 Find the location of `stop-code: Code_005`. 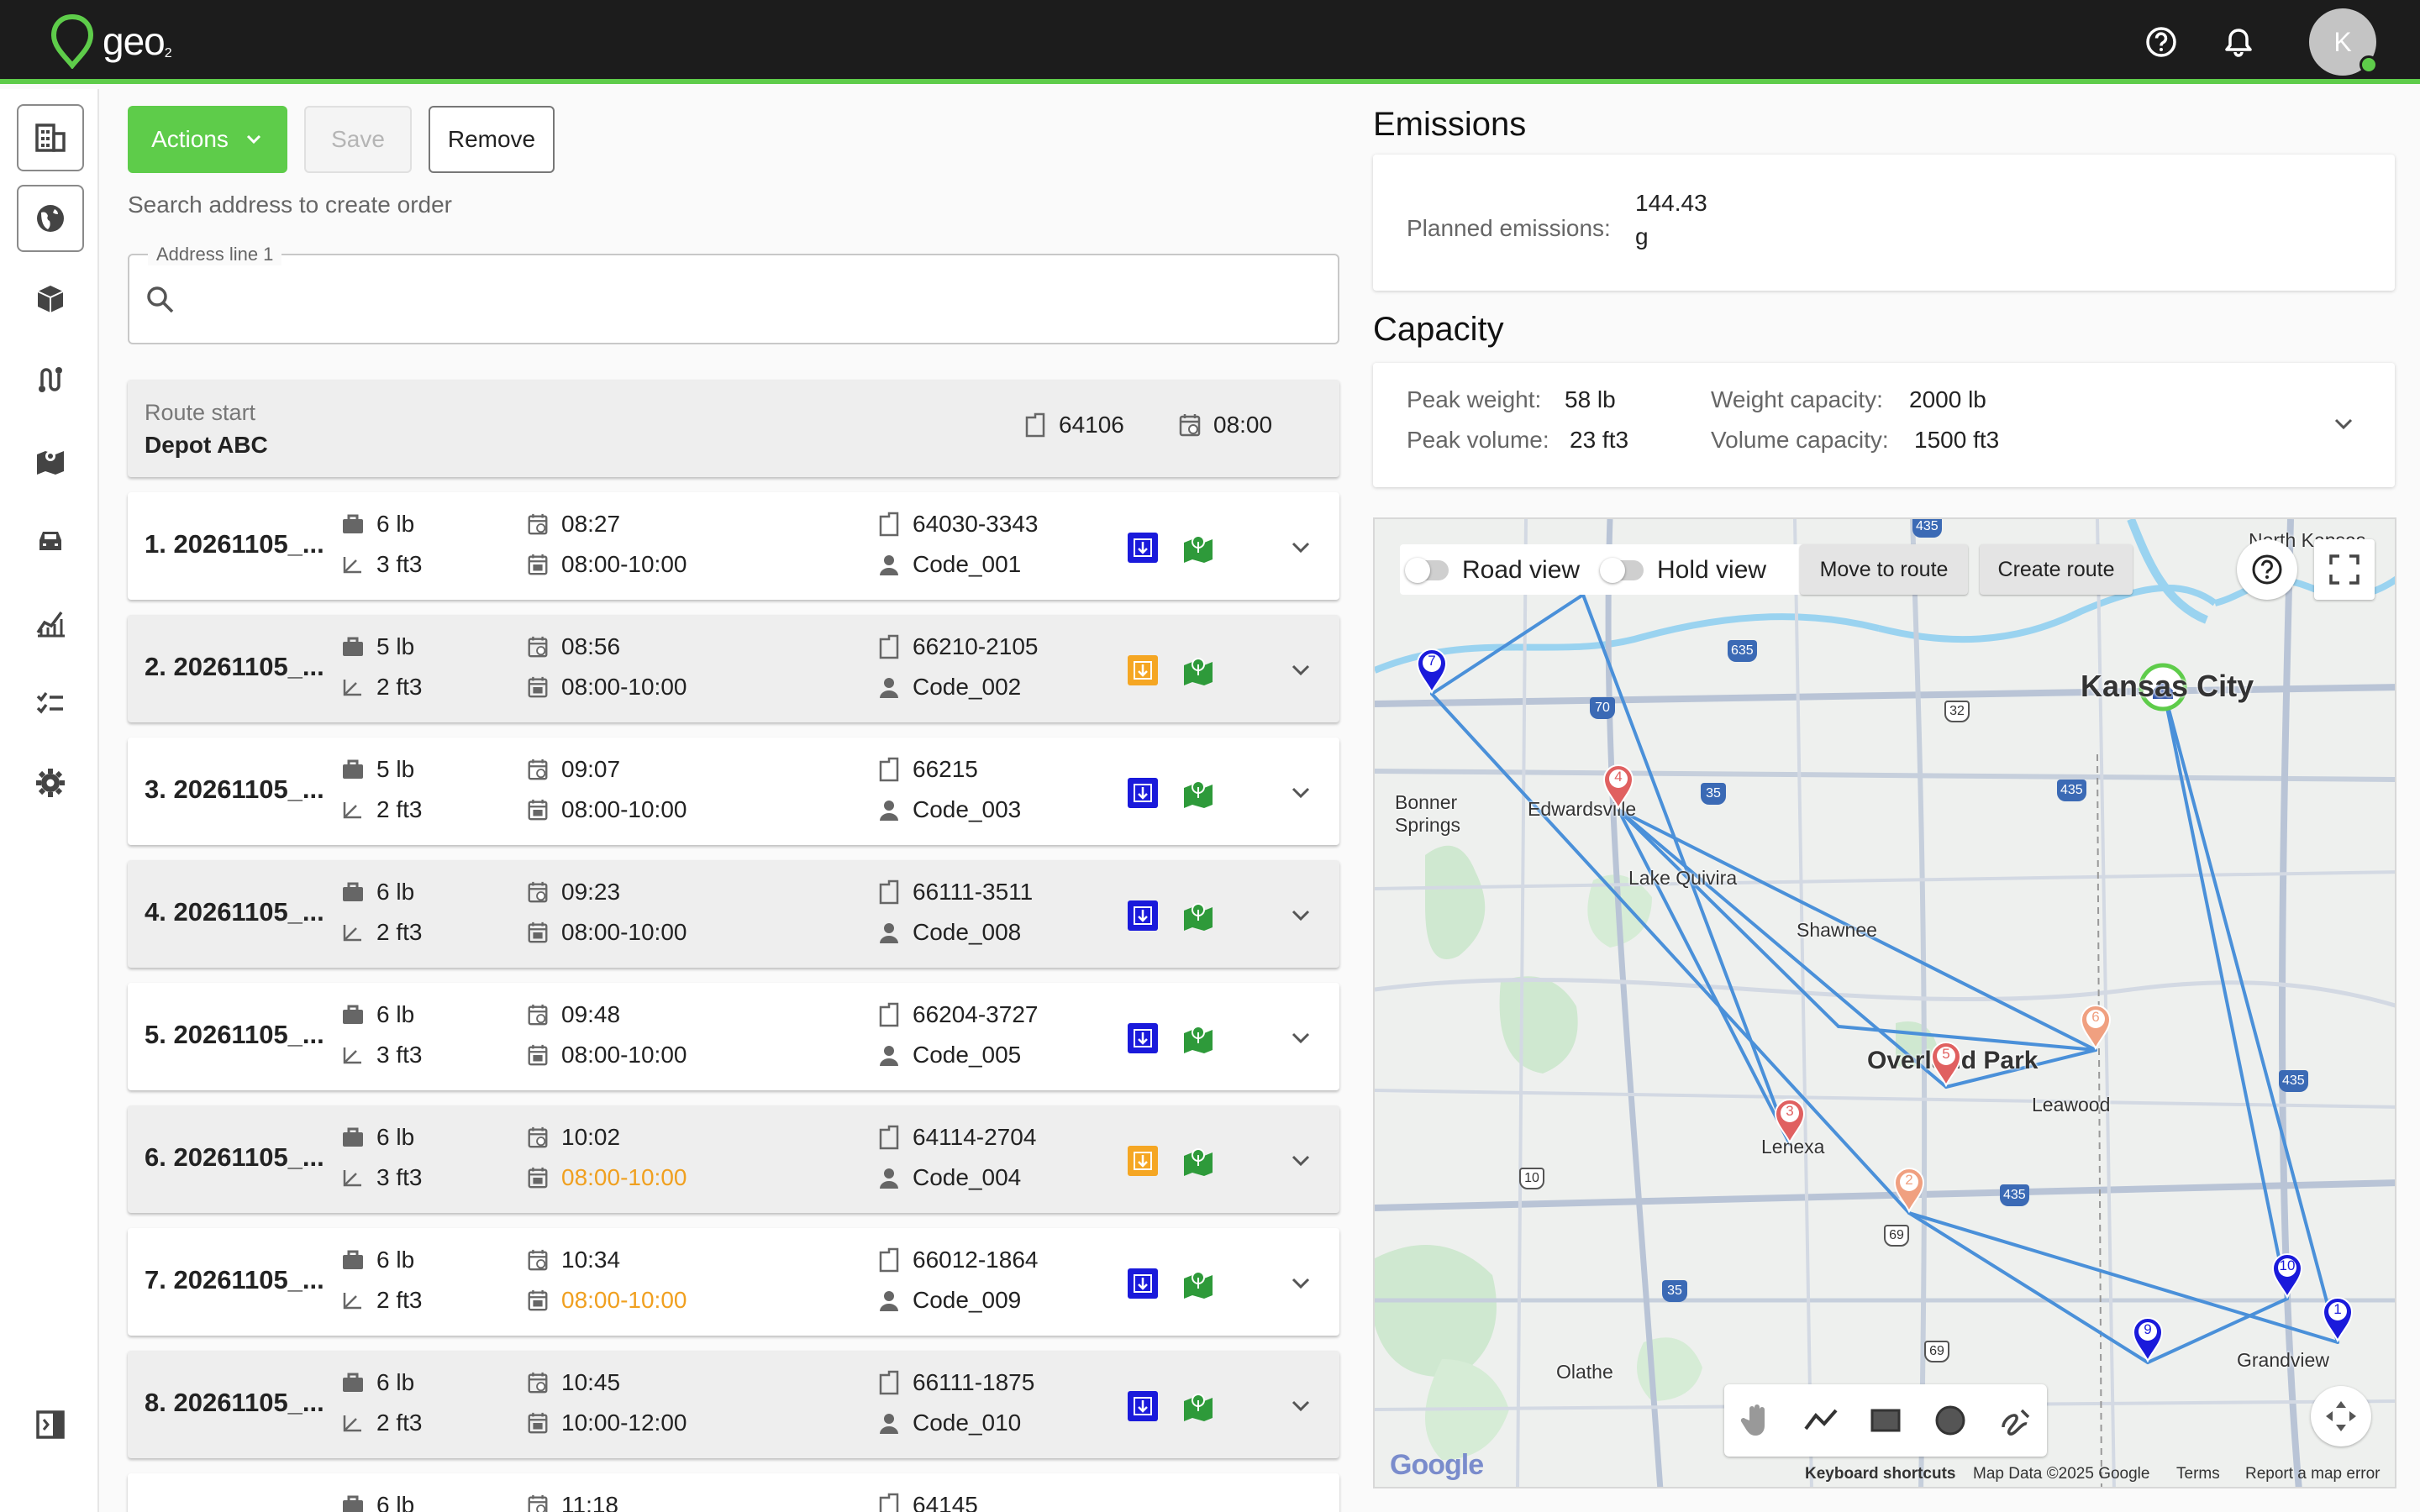

stop-code: Code_005 is located at coordinates (949, 1055).